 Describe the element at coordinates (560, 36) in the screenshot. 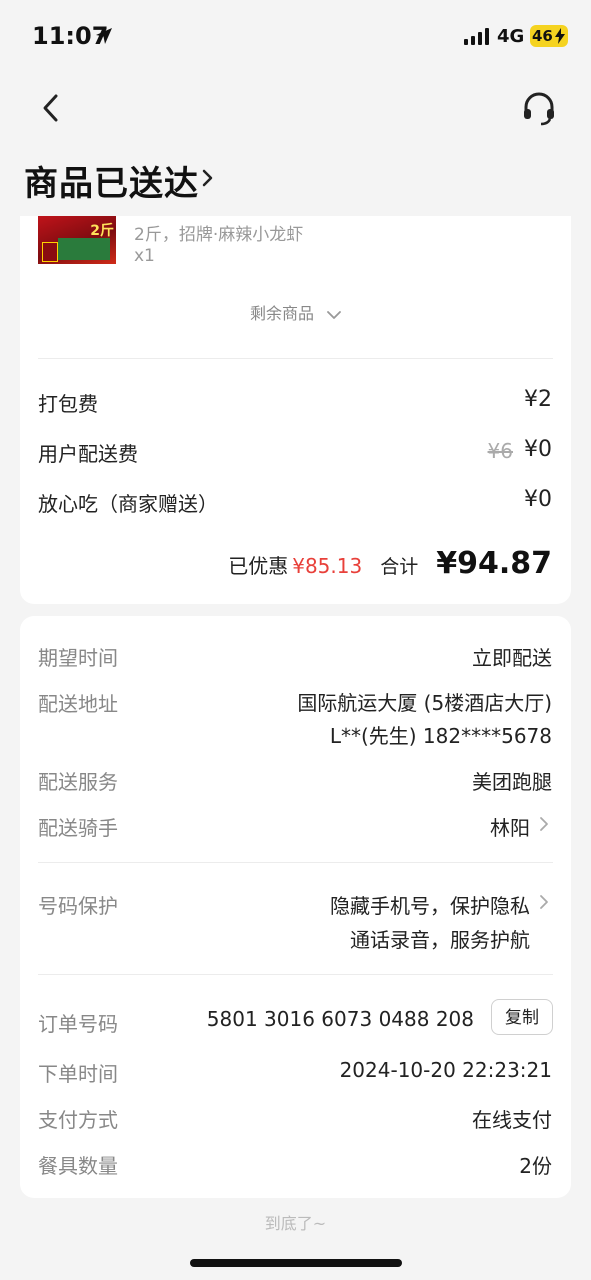

I see `charging-bolt-icon` at that location.